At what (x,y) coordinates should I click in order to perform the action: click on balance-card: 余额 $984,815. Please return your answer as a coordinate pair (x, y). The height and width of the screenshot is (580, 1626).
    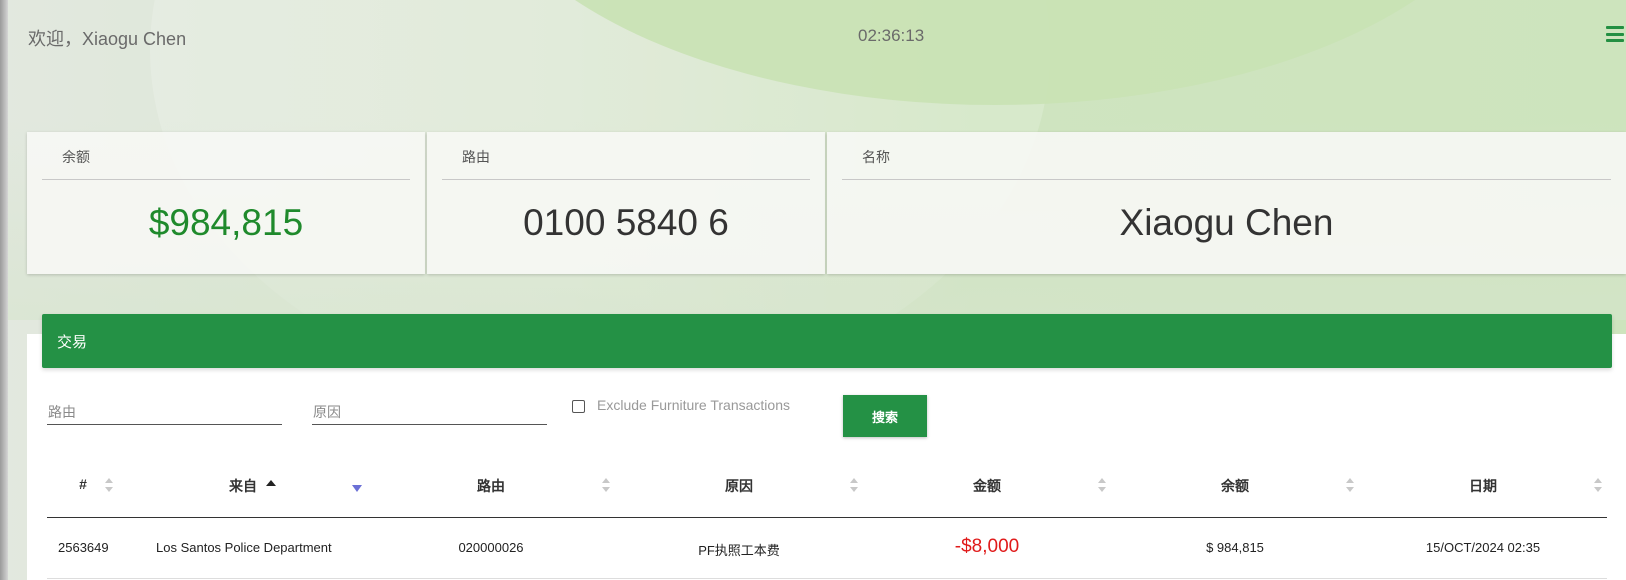
    Looking at the image, I should click on (226, 203).